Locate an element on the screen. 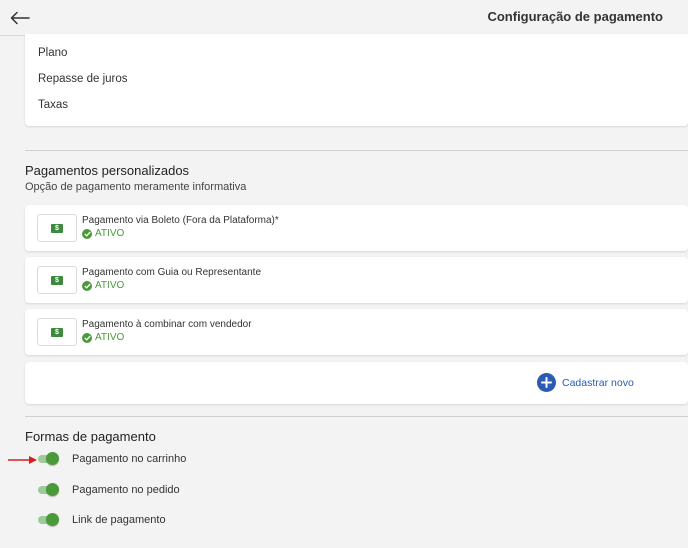  toggle-label: Pagamento no pedido is located at coordinates (126, 490).